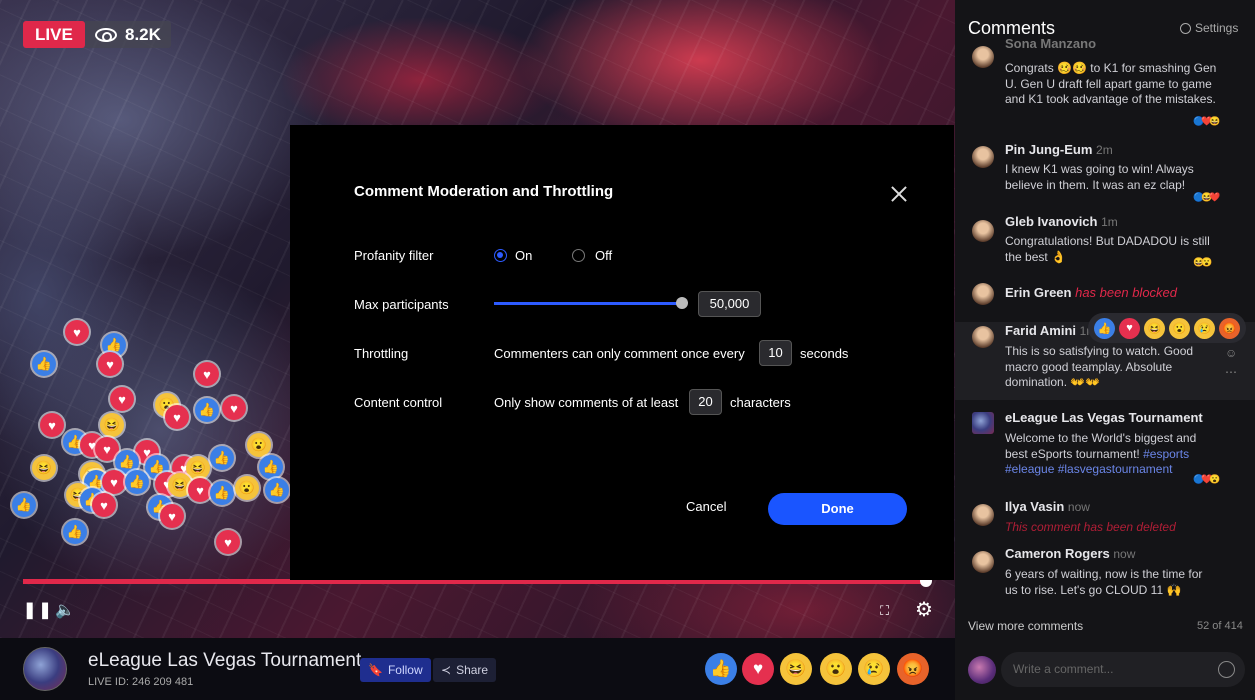  I want to click on comment-author: Sona Manzano, so click(1050, 43).